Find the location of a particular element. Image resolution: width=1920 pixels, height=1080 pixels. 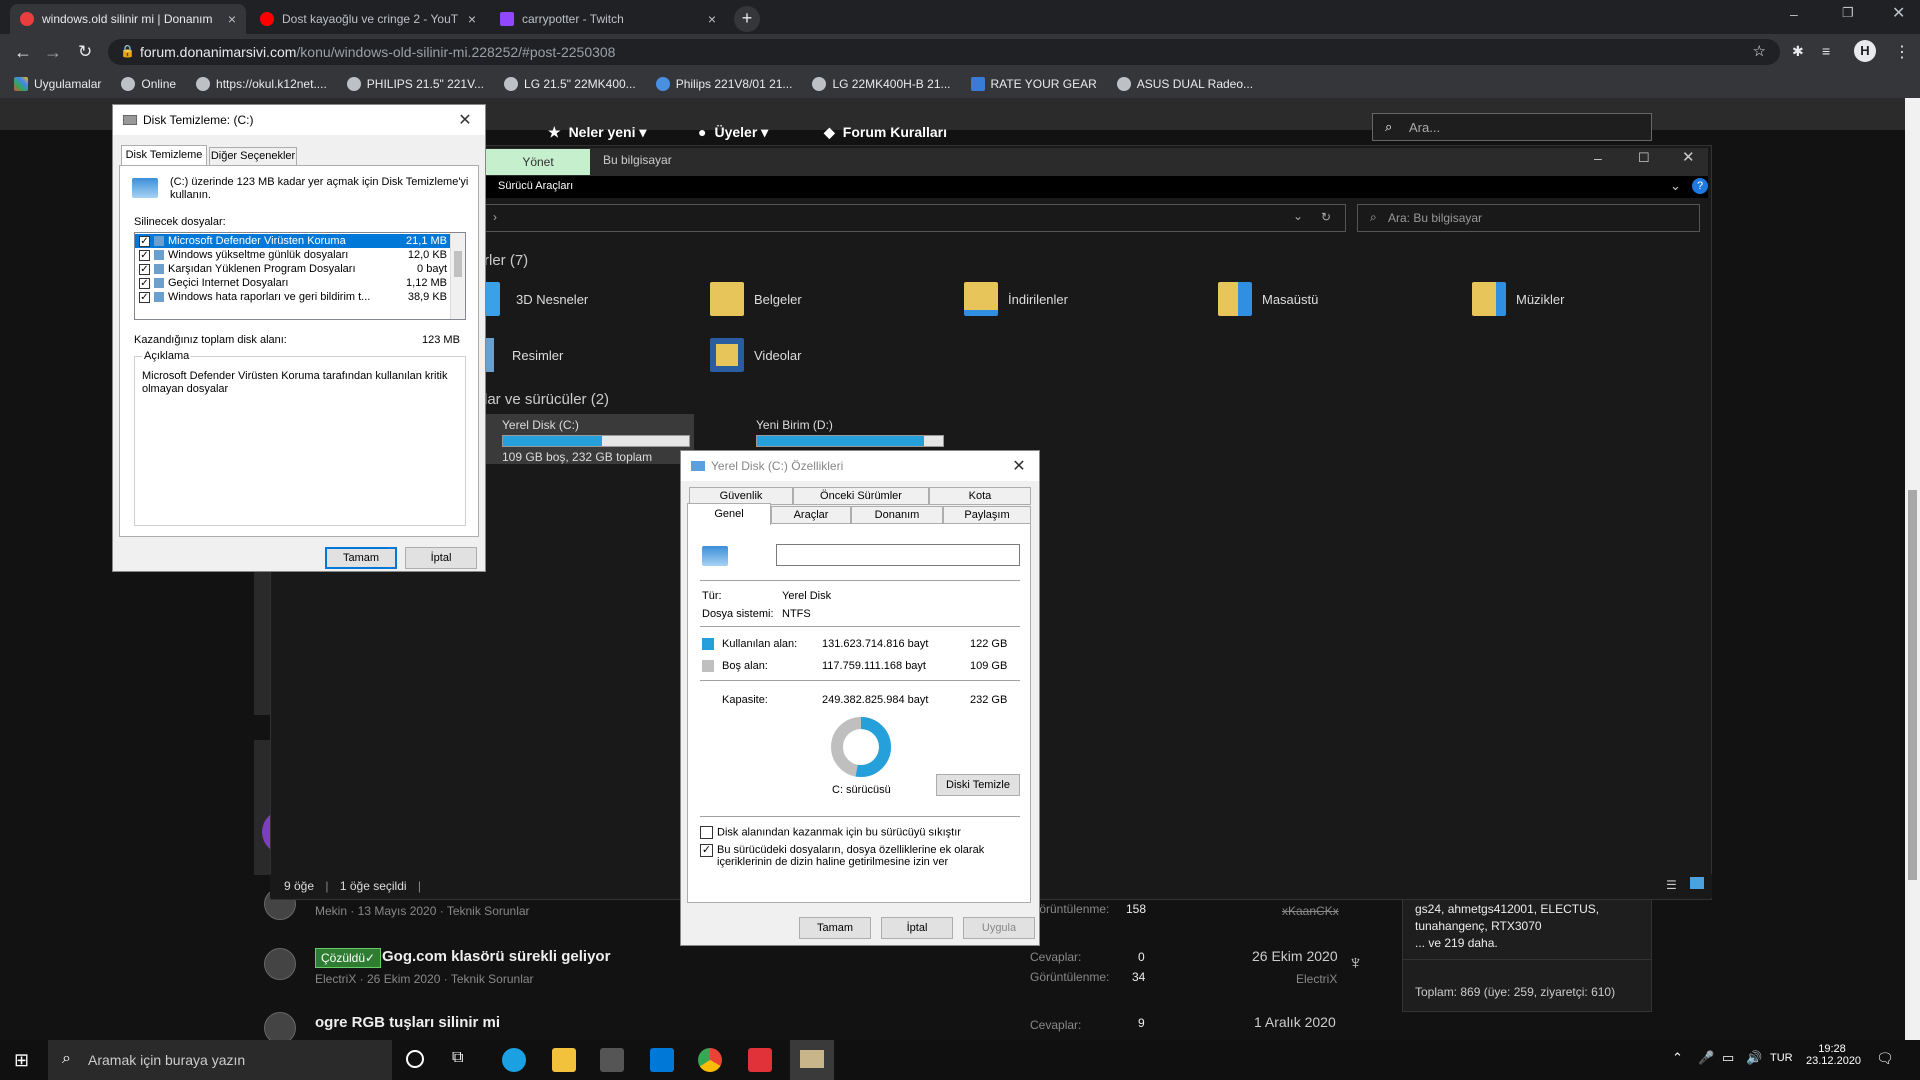

folder-desktop: Masaüstü is located at coordinates (1268, 299).